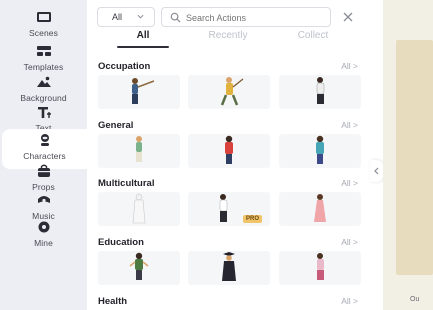  Describe the element at coordinates (121, 242) in the screenshot. I see `section-title: Education` at that location.